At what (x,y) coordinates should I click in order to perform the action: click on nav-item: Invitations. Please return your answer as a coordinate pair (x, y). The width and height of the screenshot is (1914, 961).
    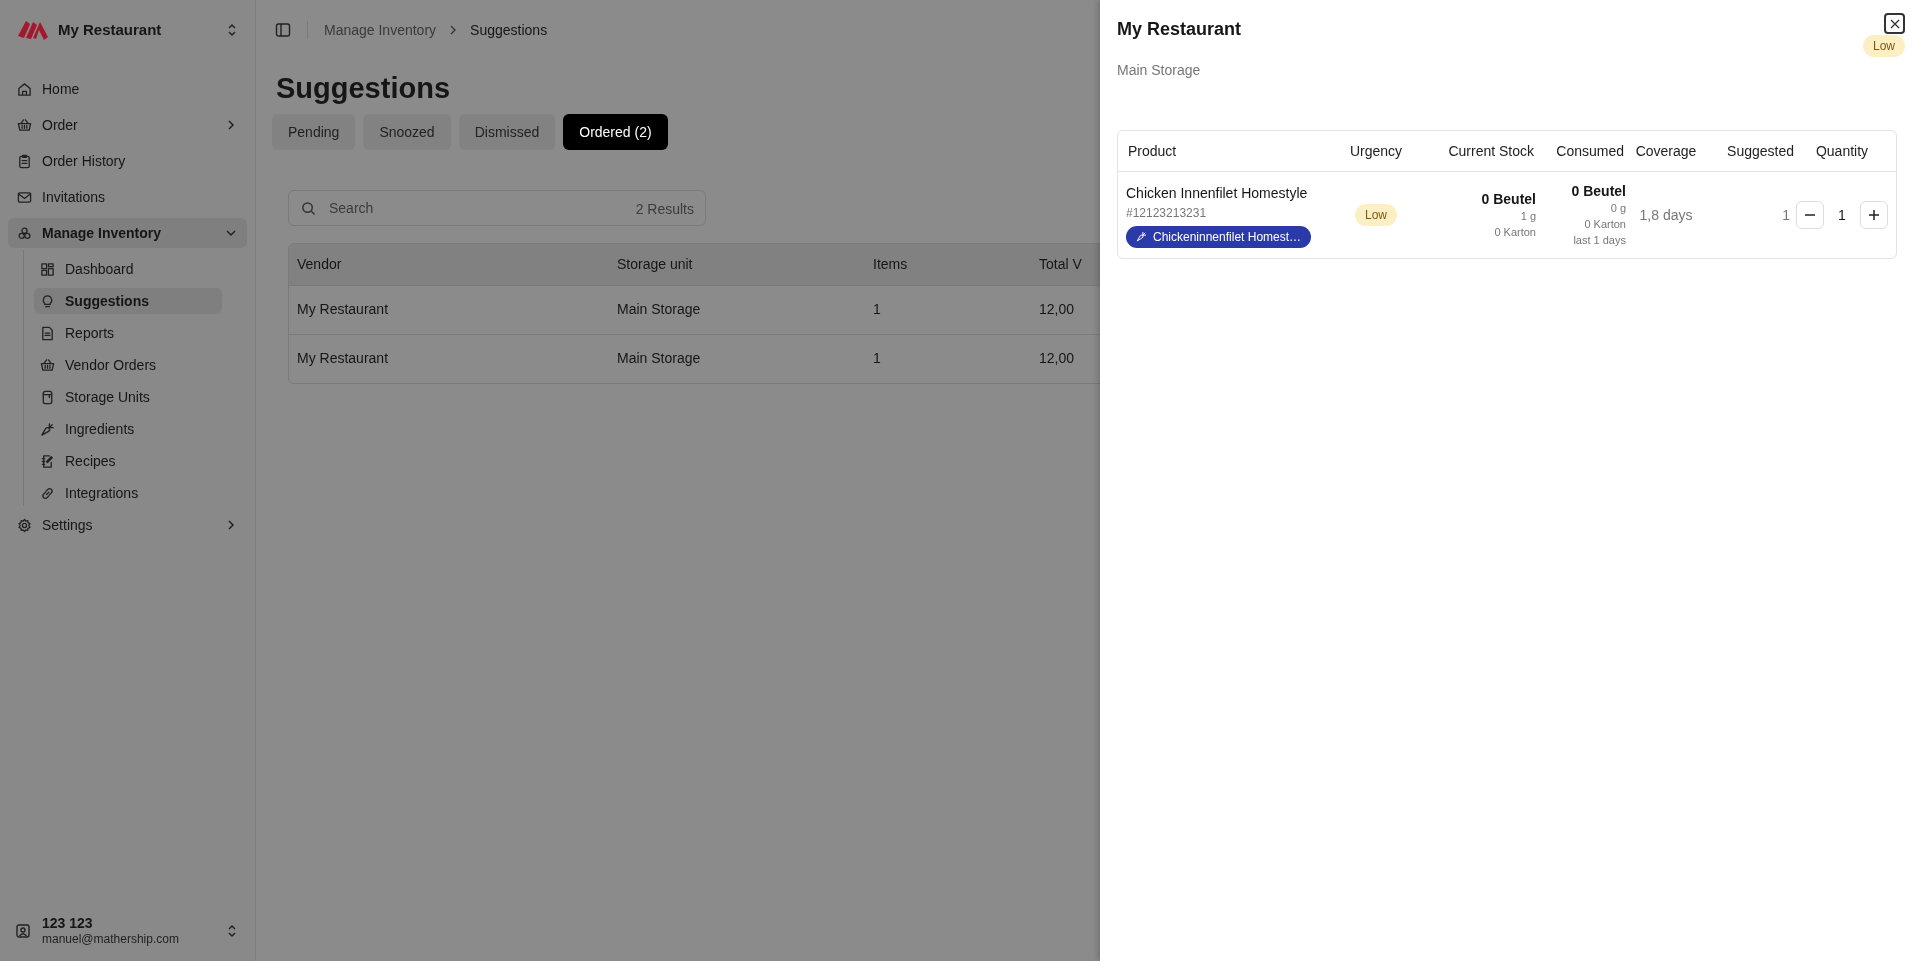
    Looking at the image, I should click on (127, 197).